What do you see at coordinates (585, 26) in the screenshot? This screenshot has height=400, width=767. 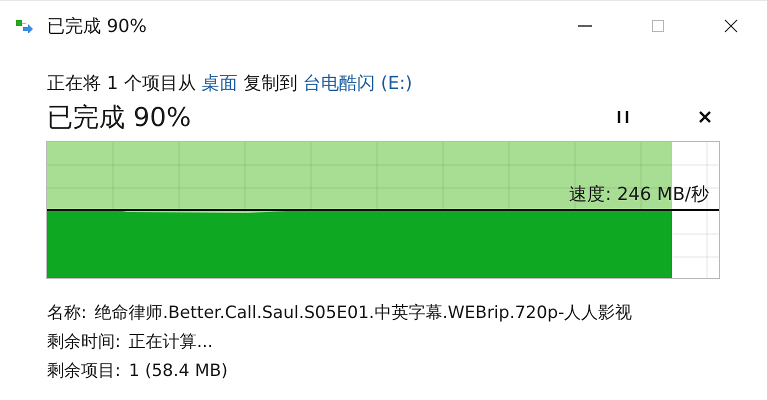 I see `minimize-icon` at bounding box center [585, 26].